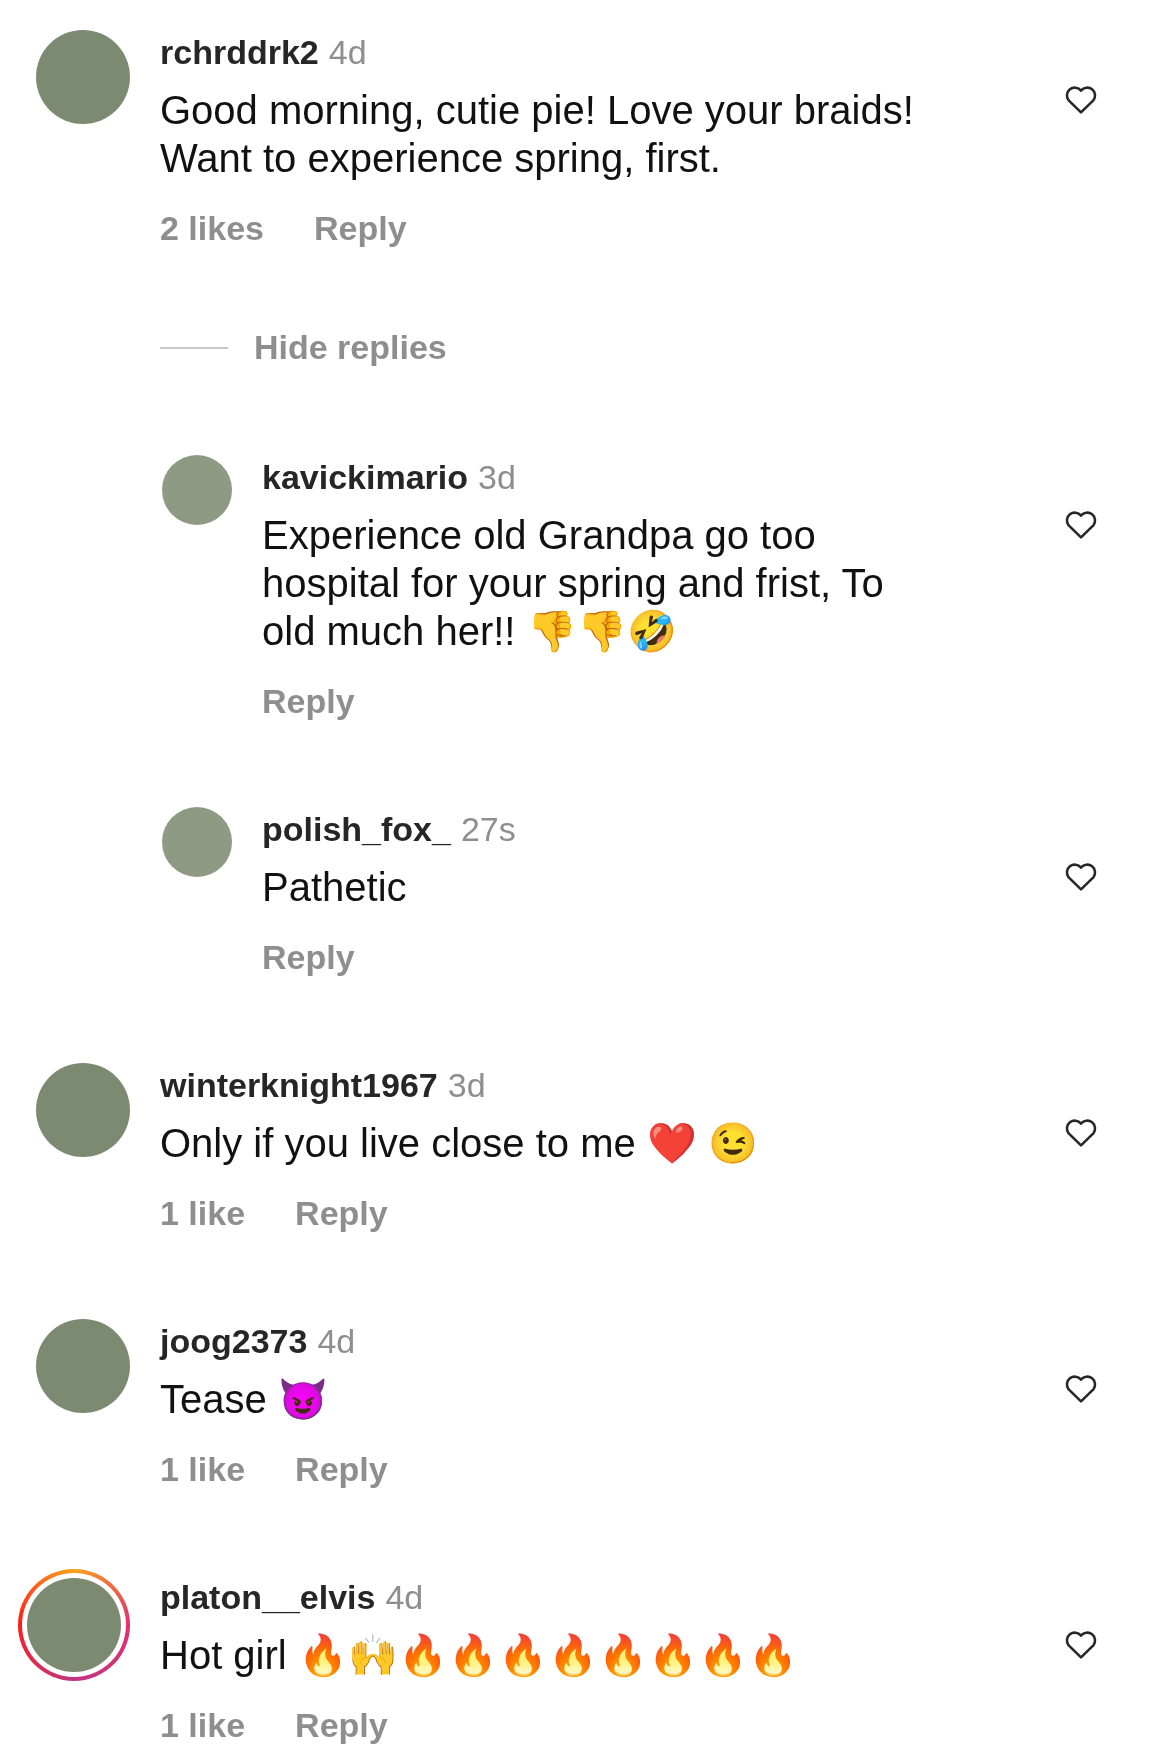 This screenshot has width=1170, height=1744. I want to click on likes-count: 2 likes, so click(212, 228).